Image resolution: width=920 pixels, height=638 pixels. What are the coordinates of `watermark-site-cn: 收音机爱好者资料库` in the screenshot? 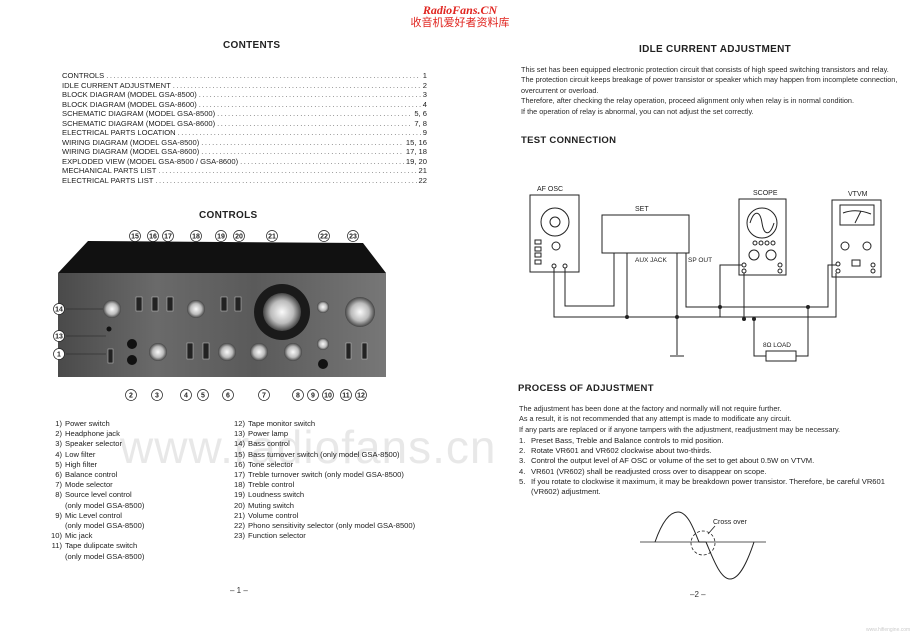 It's located at (460, 23).